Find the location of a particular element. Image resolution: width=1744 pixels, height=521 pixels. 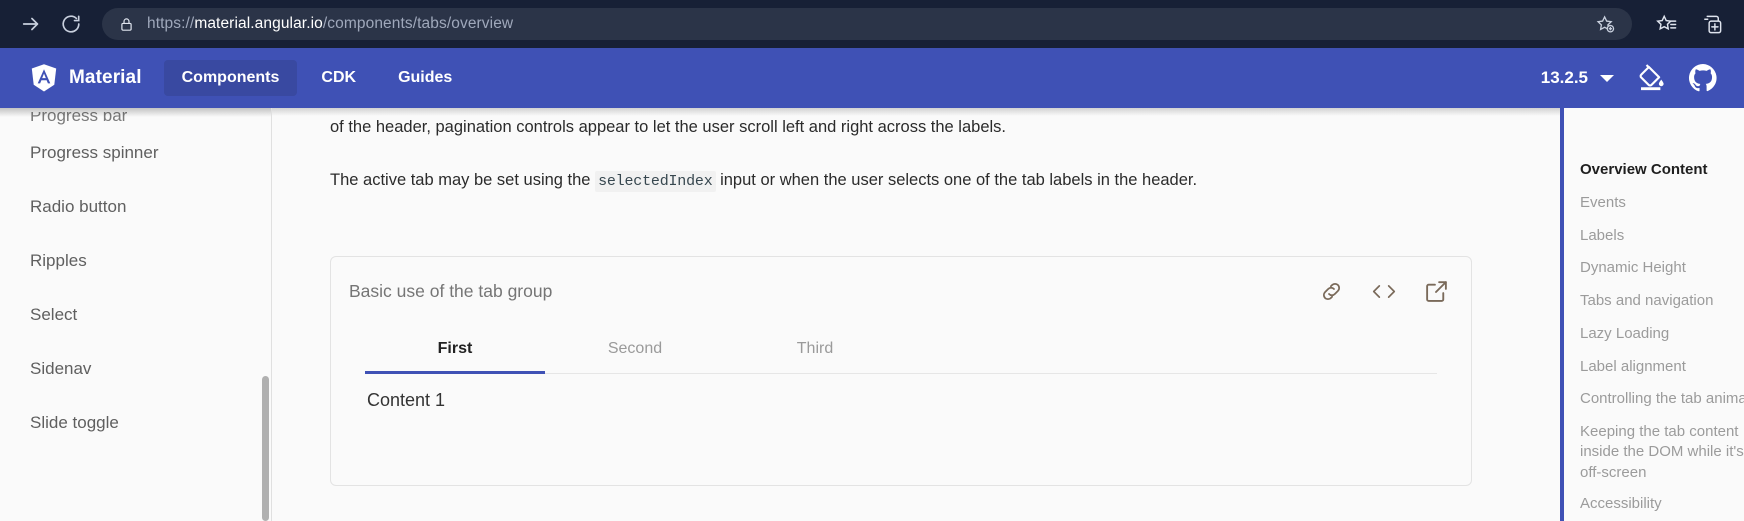

sidebar-item-sidenav: Sidenav is located at coordinates (135, 369).